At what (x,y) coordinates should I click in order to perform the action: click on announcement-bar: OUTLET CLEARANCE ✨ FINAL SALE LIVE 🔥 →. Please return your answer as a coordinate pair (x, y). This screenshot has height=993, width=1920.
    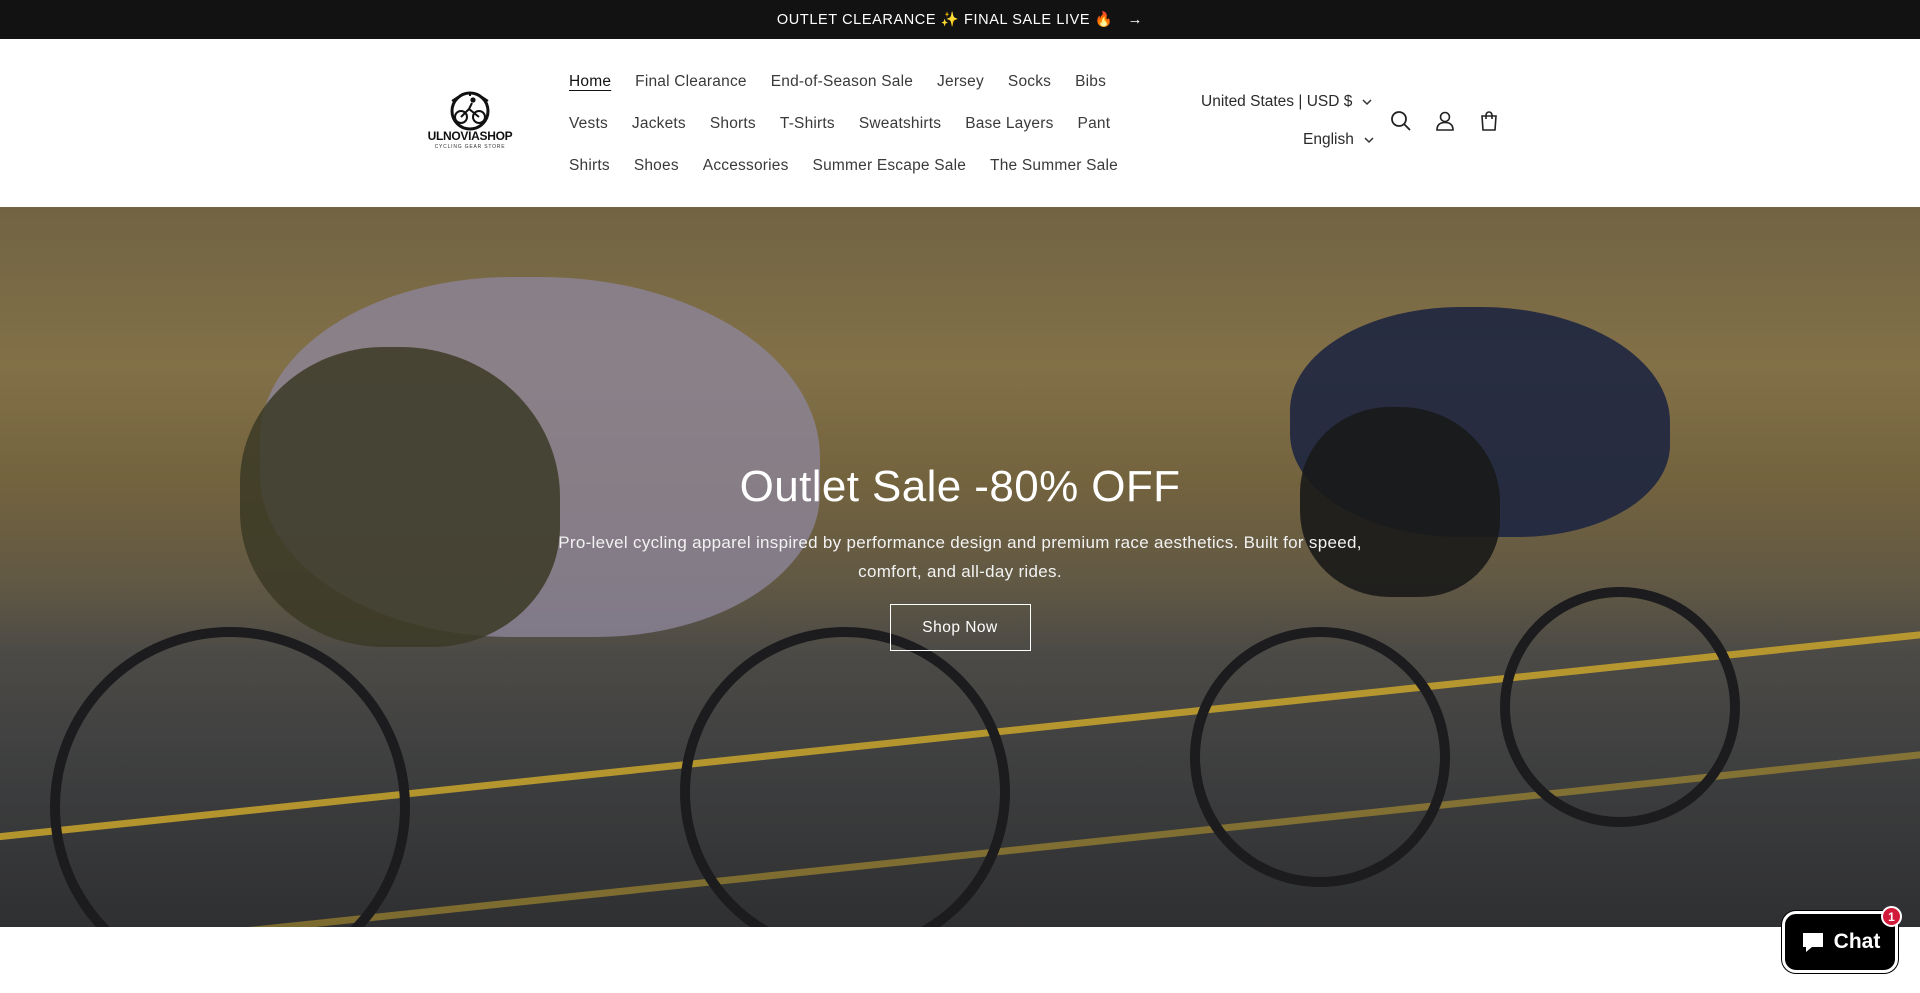
    Looking at the image, I should click on (960, 19).